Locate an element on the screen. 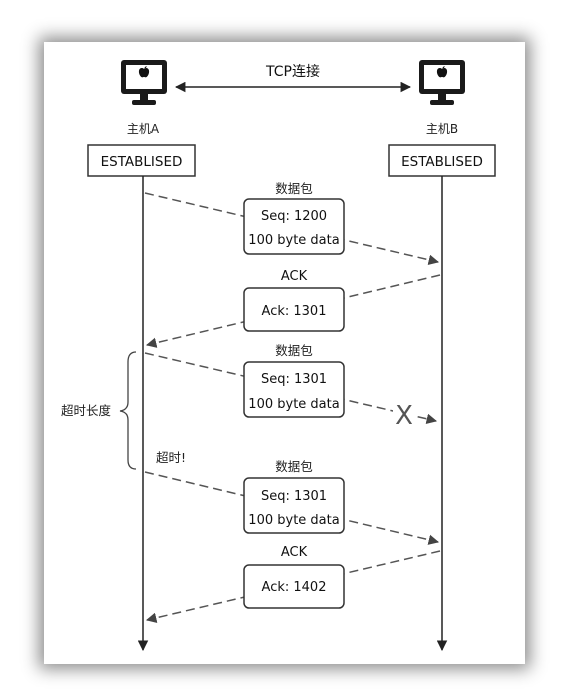 The width and height of the screenshot is (561, 700). message-1-line1: Seq: 1200 is located at coordinates (294, 216).